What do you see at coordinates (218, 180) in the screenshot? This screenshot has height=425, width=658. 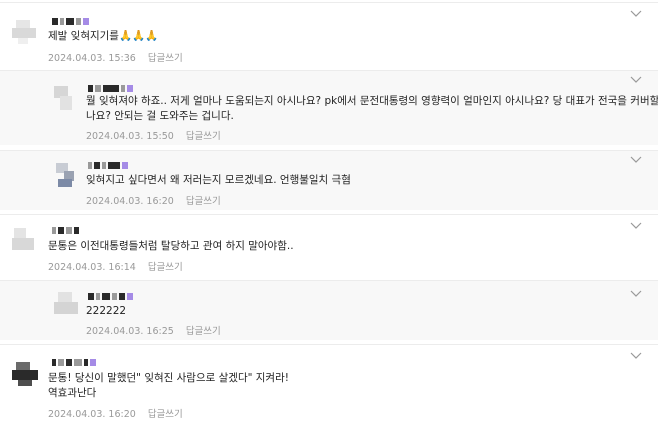 I see `comment-text: 잊혀지고 싶다면서 왜 저러는지 모르겠네요. 언행불일치 극혐` at bounding box center [218, 180].